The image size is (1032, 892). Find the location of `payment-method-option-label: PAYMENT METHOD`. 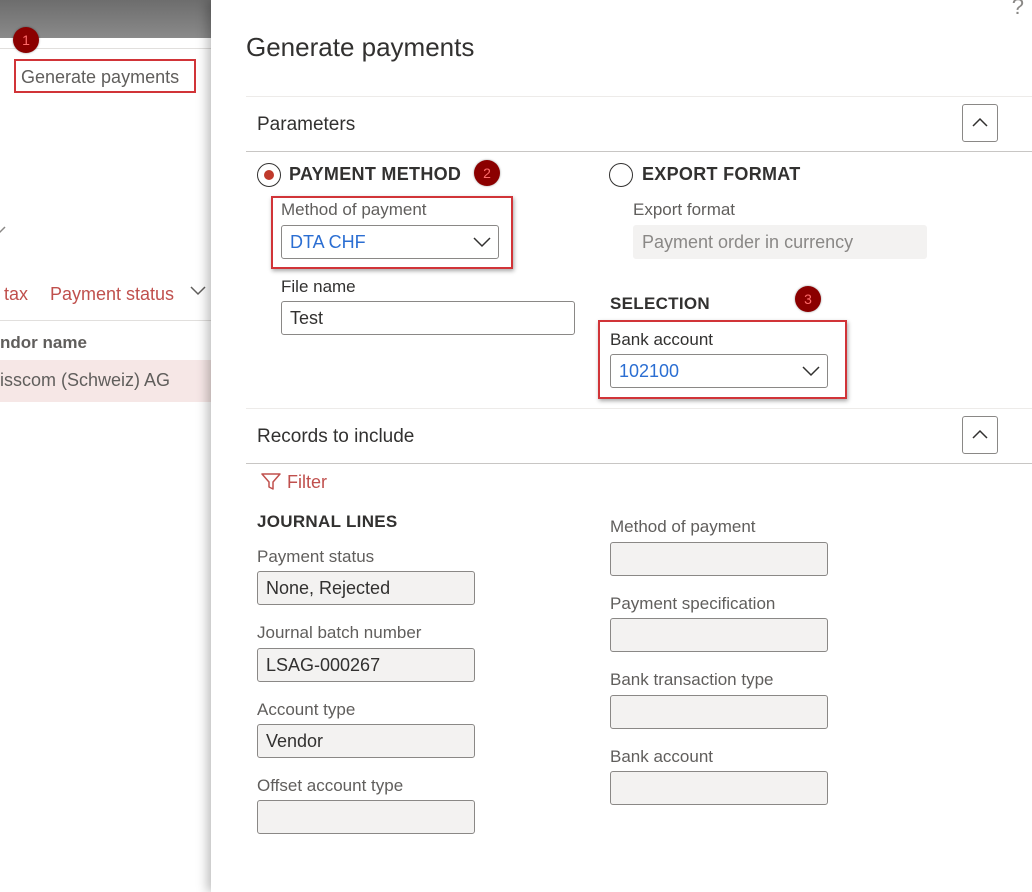

payment-method-option-label: PAYMENT METHOD is located at coordinates (375, 174).